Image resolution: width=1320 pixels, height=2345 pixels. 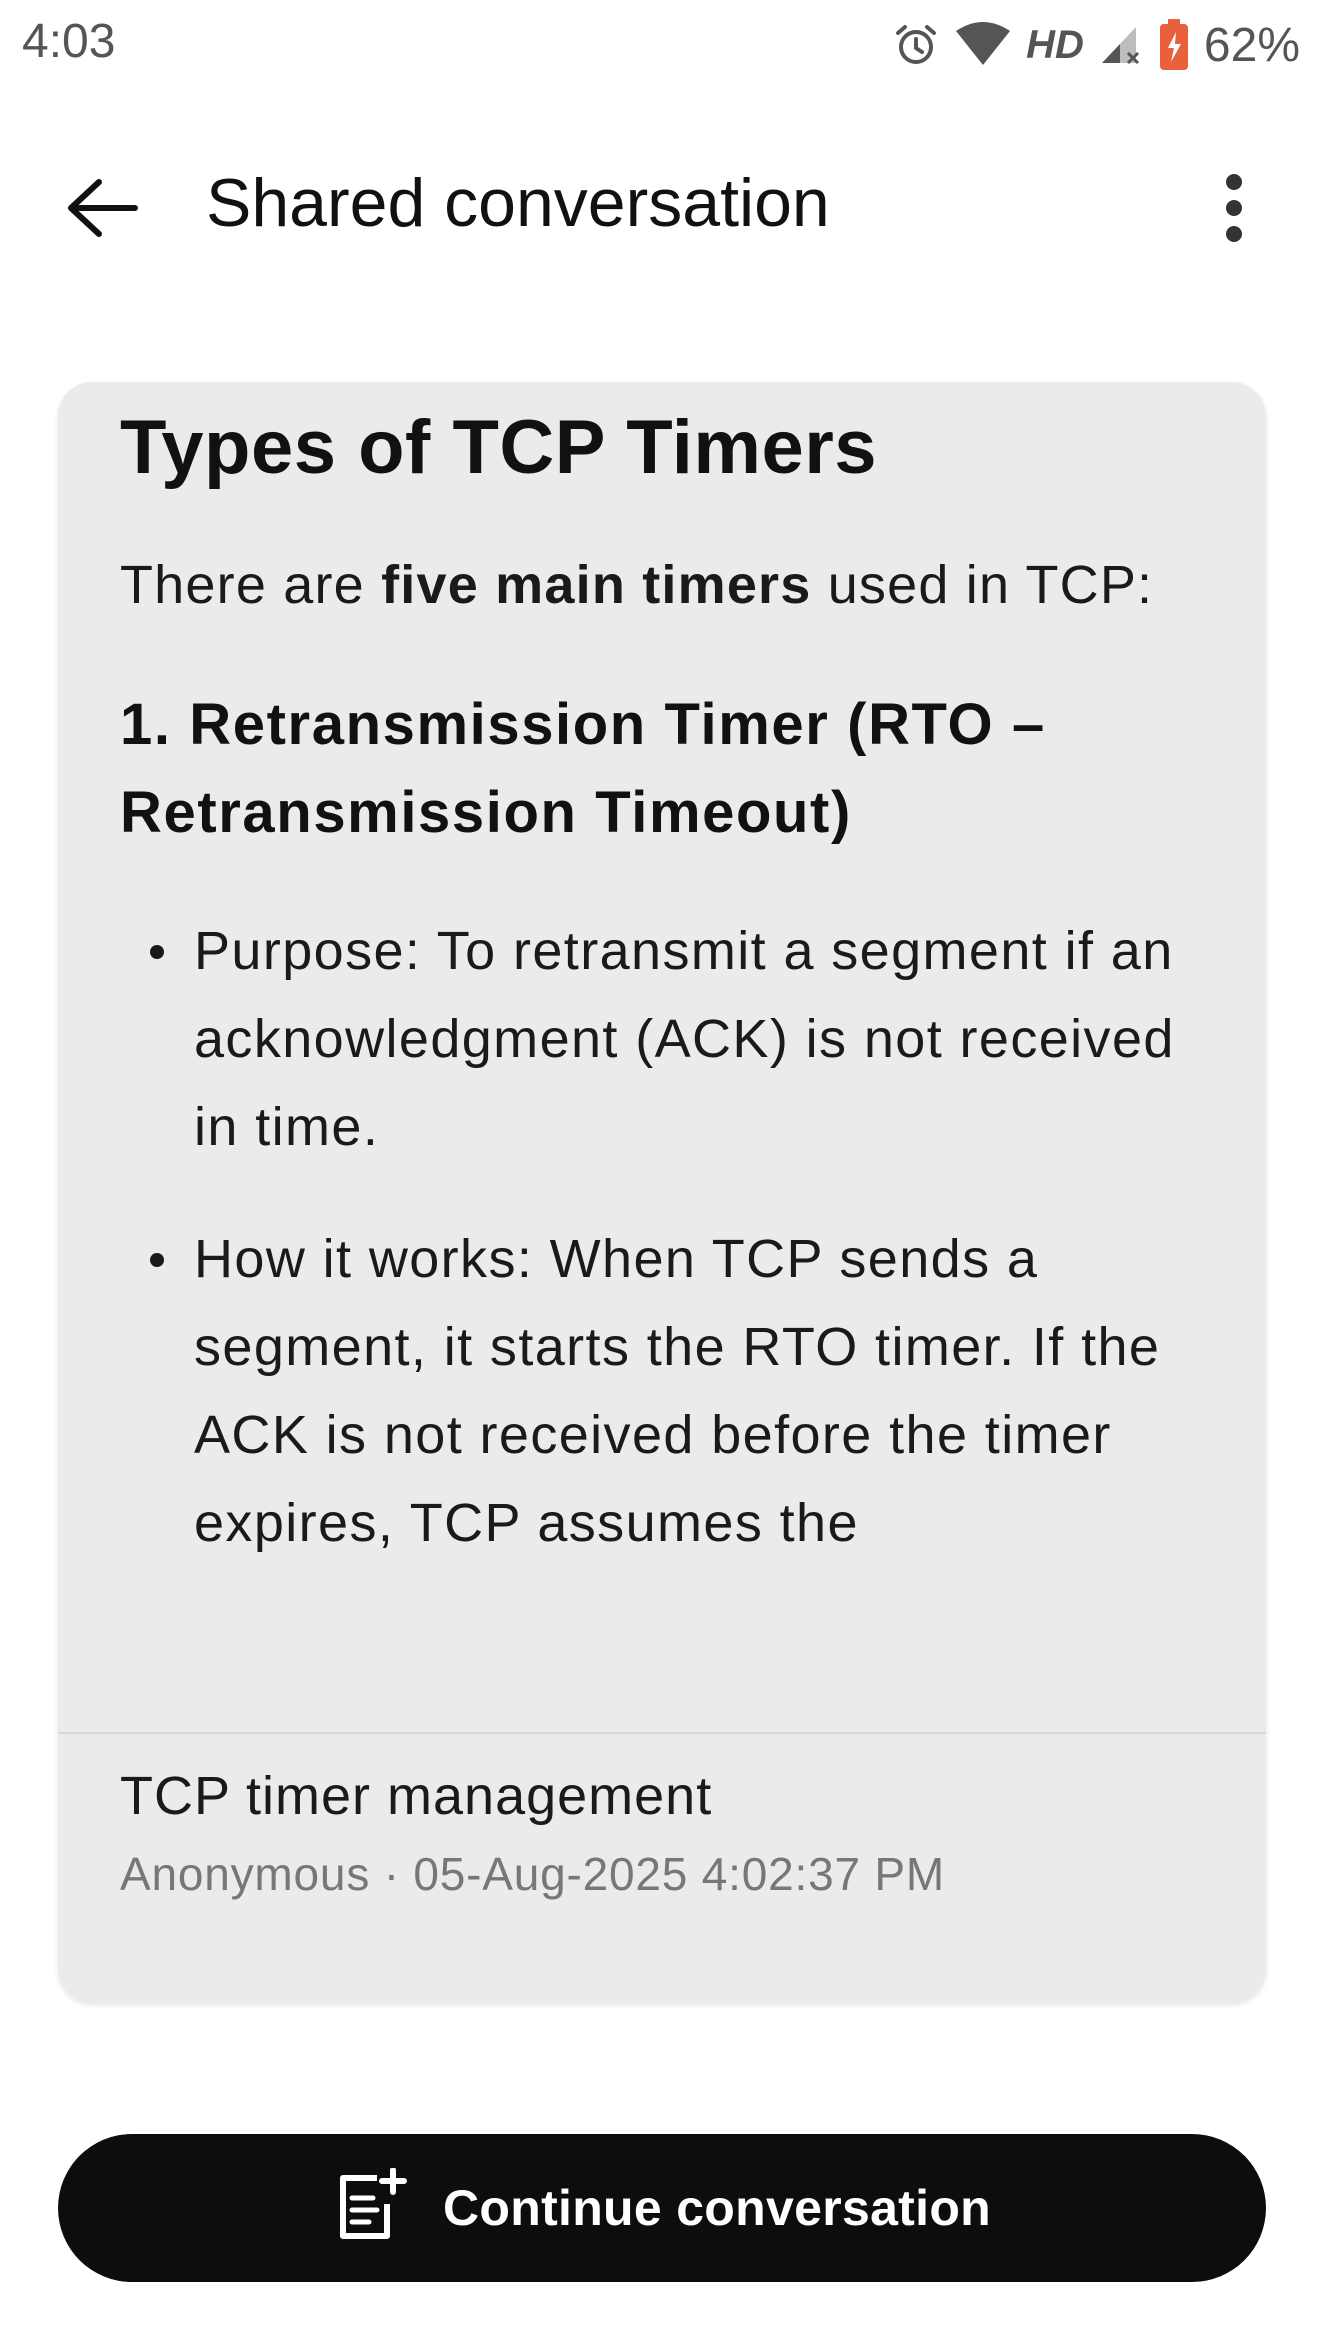 I want to click on status-icons: HD 62%, so click(x=1096, y=45).